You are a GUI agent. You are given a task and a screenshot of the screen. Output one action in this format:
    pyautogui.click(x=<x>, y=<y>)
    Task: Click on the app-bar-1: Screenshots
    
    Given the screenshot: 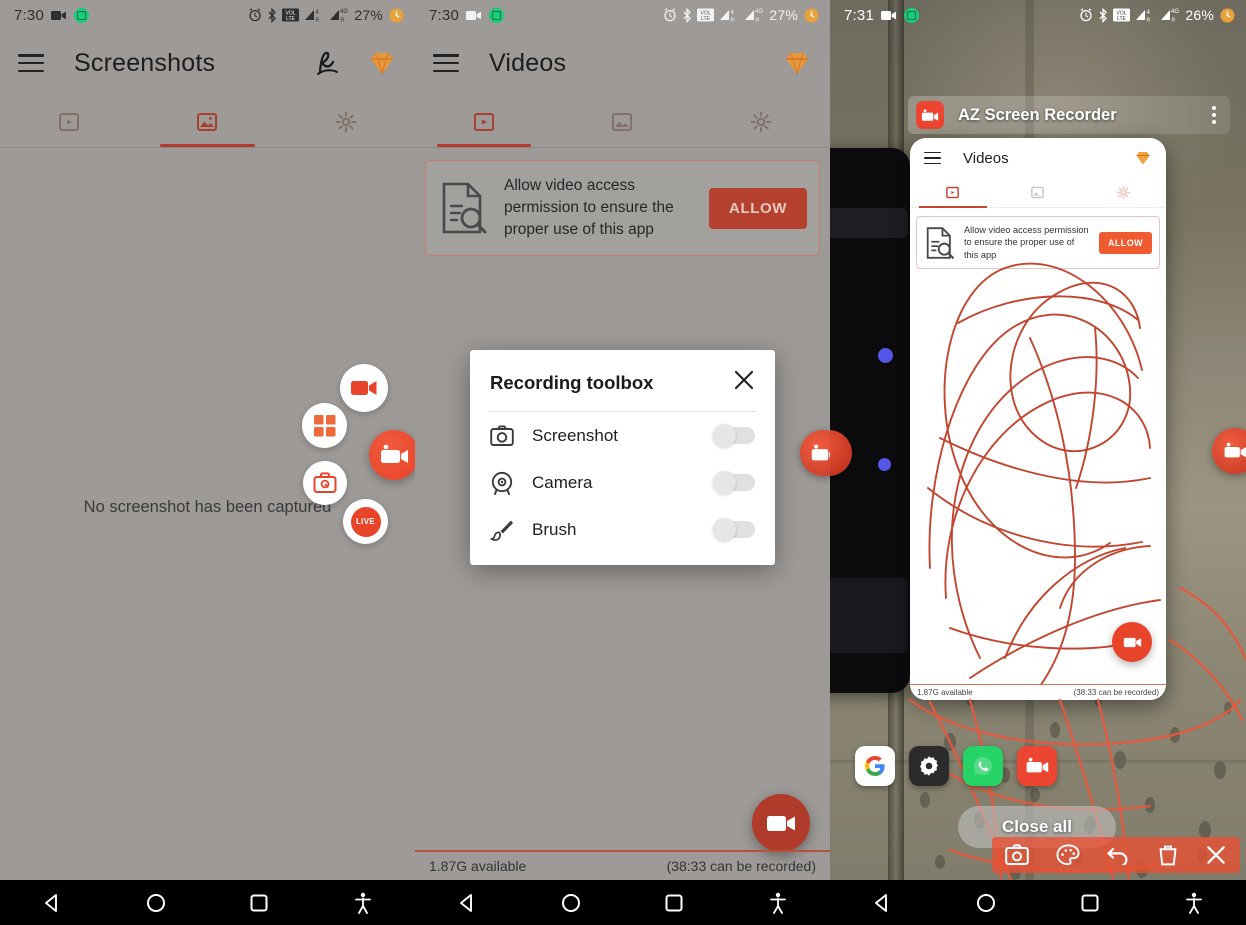 What is the action you would take?
    pyautogui.click(x=207, y=63)
    